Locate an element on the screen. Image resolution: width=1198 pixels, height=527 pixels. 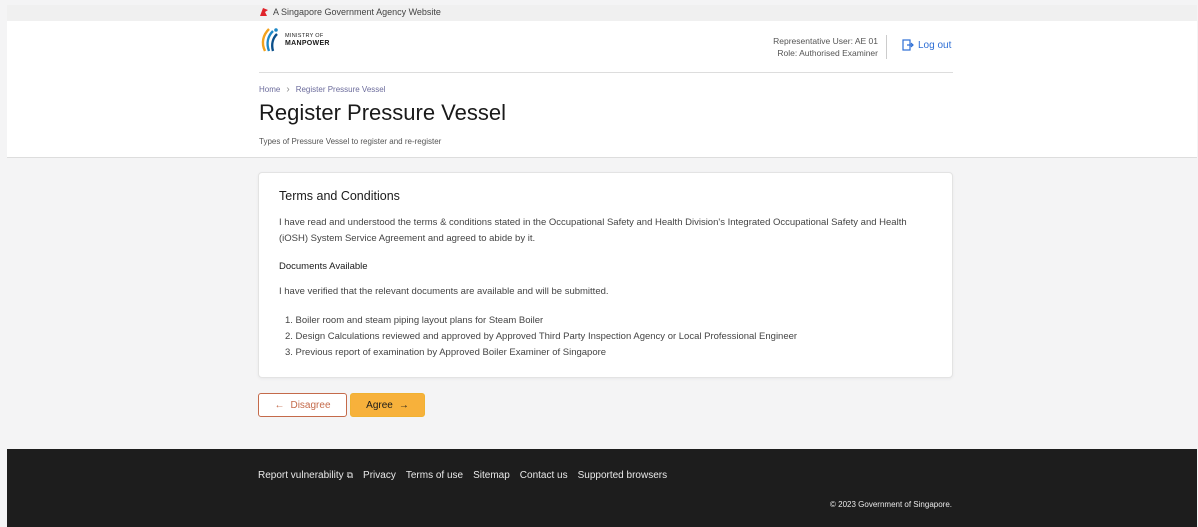
mom-logo-icon is located at coordinates (269, 40).